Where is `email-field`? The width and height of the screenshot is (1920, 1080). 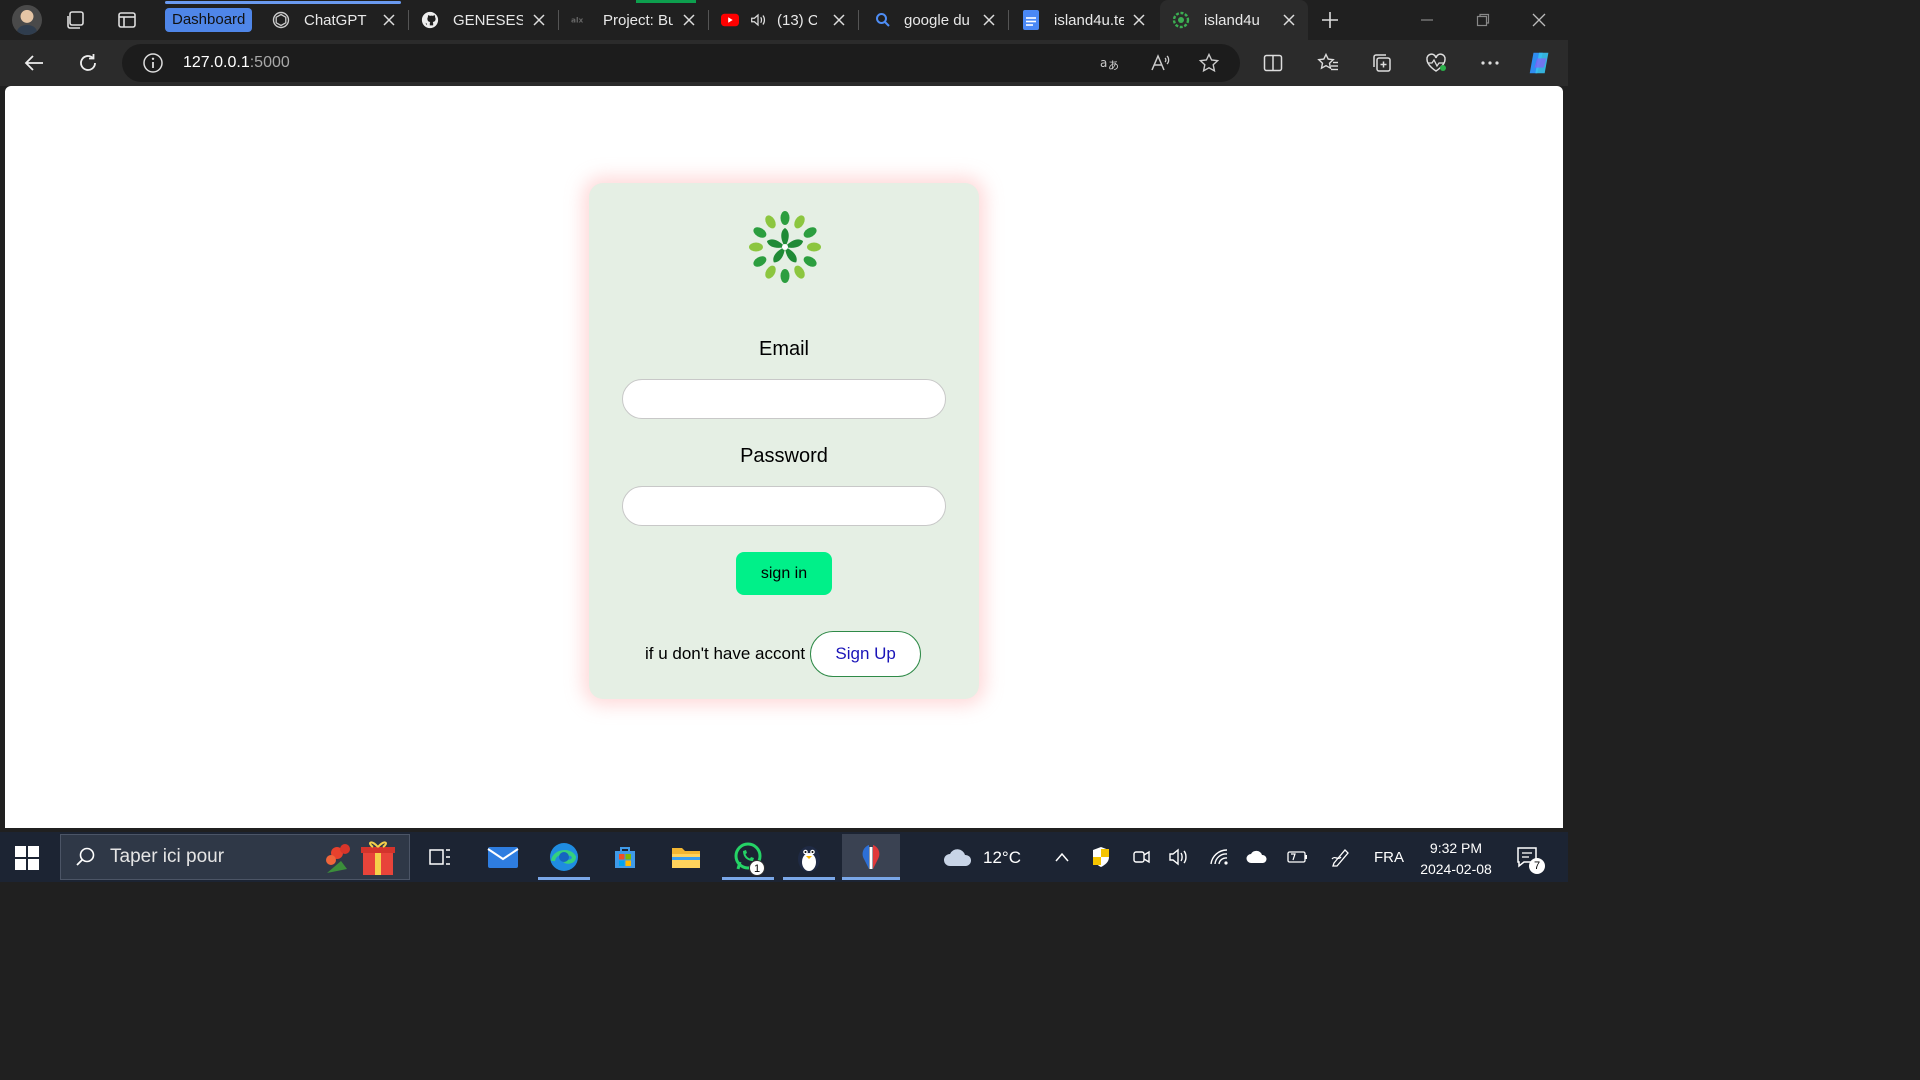
email-field is located at coordinates (784, 399).